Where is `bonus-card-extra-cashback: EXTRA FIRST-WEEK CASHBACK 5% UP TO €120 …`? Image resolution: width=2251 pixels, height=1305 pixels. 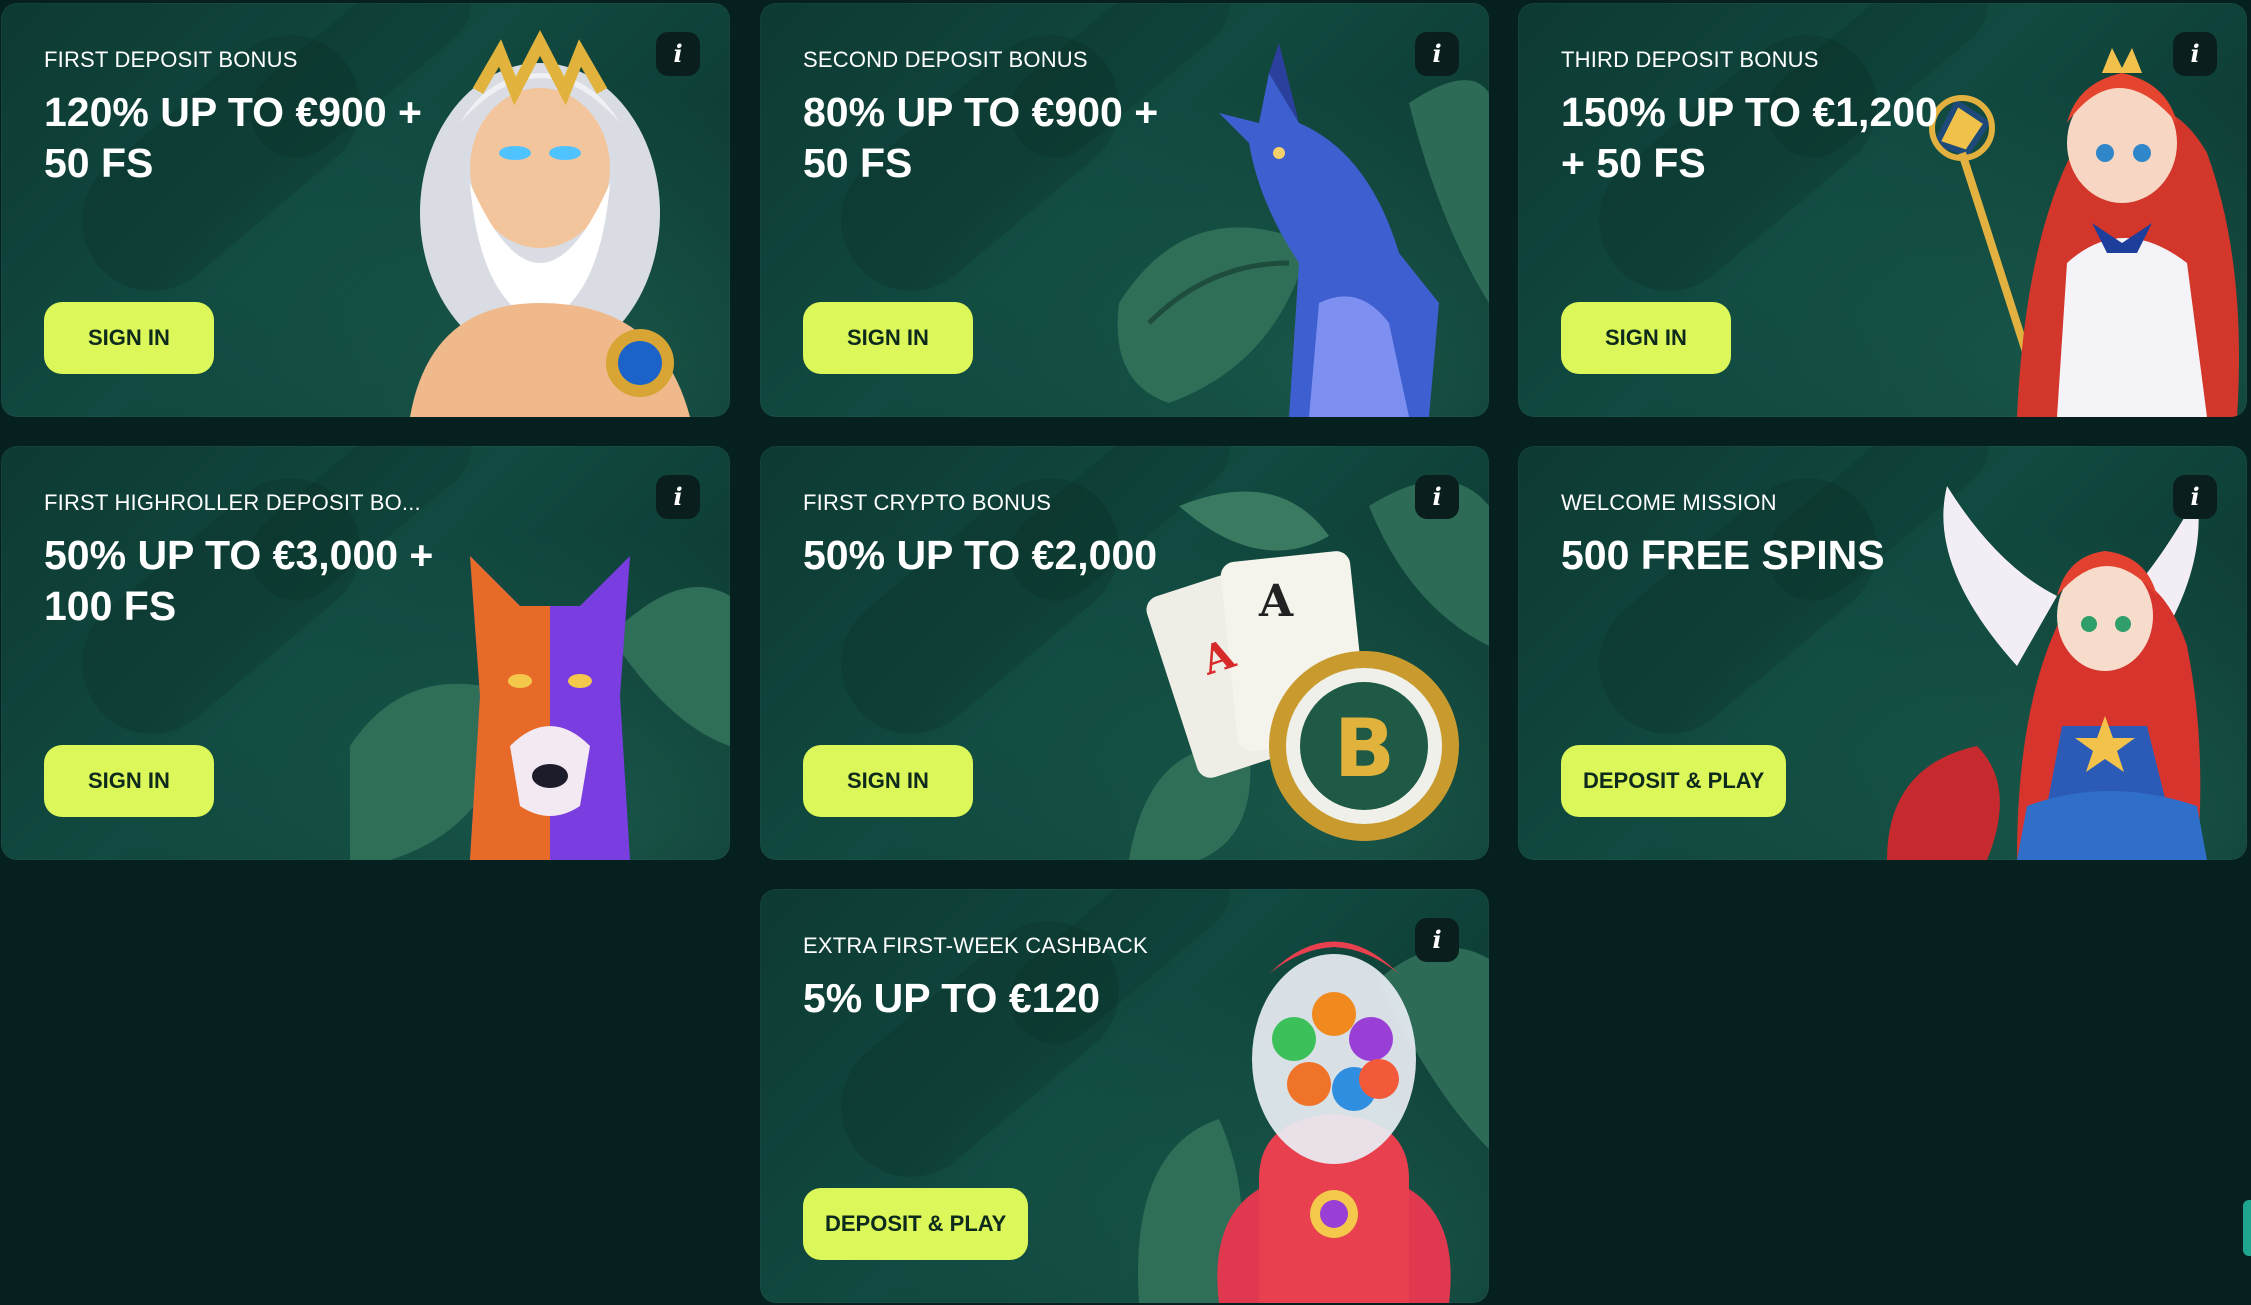 bonus-card-extra-cashback: EXTRA FIRST-WEEK CASHBACK 5% UP TO €120 … is located at coordinates (1124, 1096).